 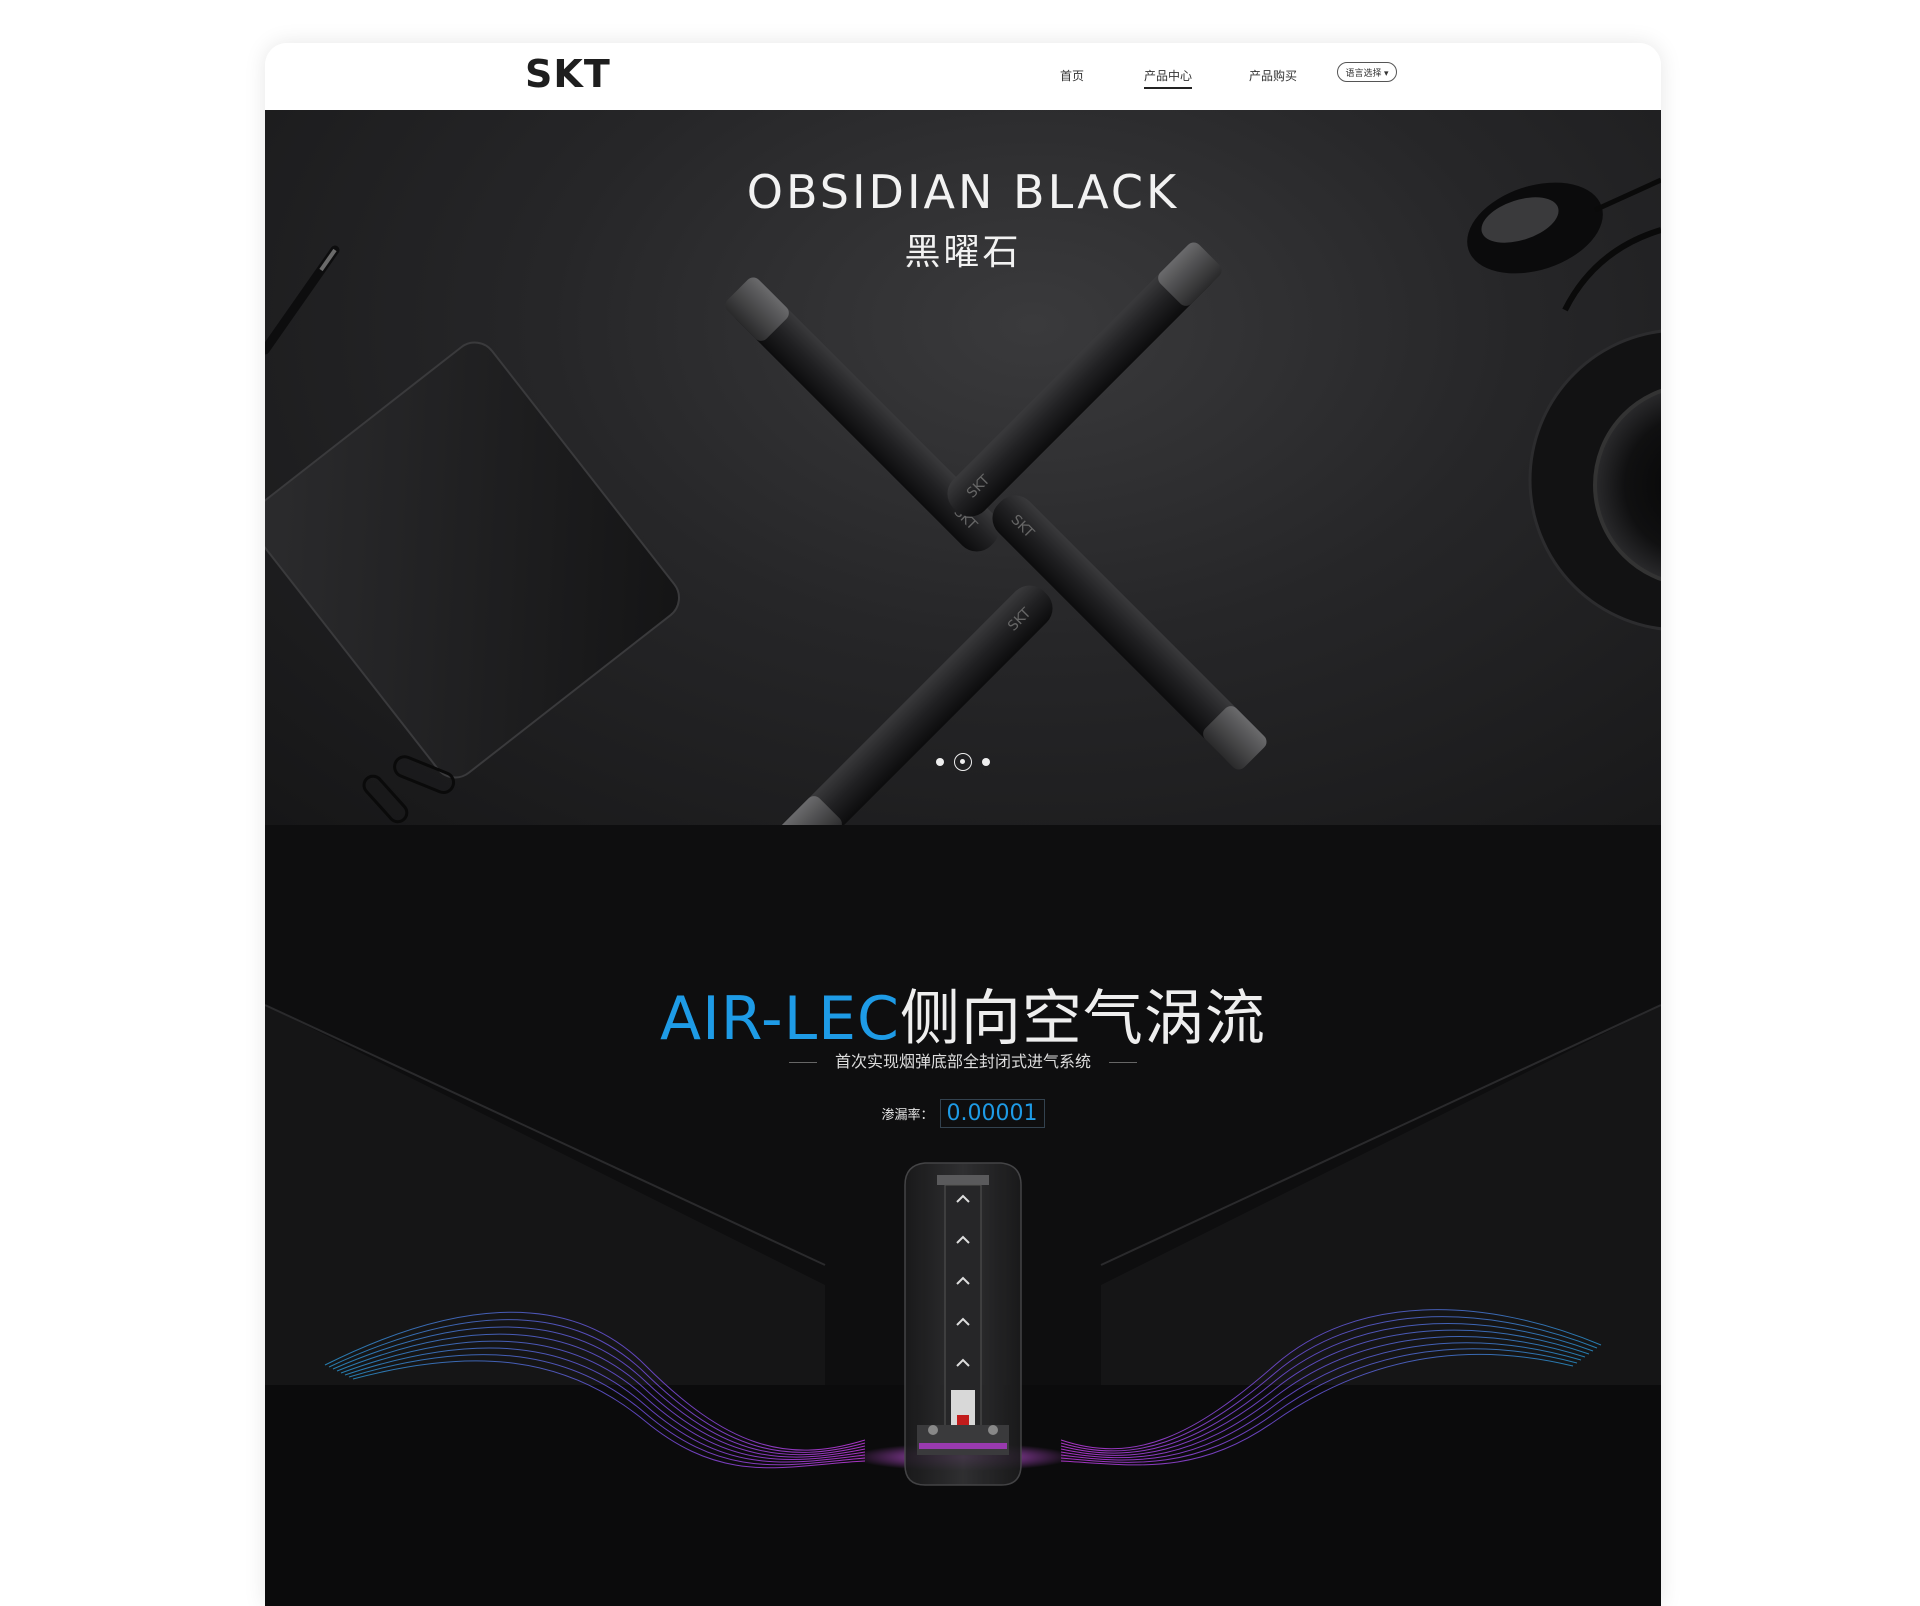 What do you see at coordinates (862, 414) in the screenshot?
I see `device-pod-1: SKT` at bounding box center [862, 414].